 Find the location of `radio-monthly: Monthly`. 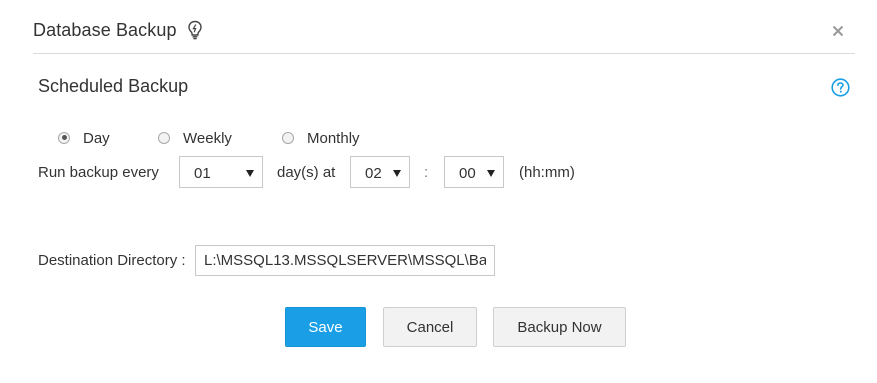

radio-monthly: Monthly is located at coordinates (321, 138).